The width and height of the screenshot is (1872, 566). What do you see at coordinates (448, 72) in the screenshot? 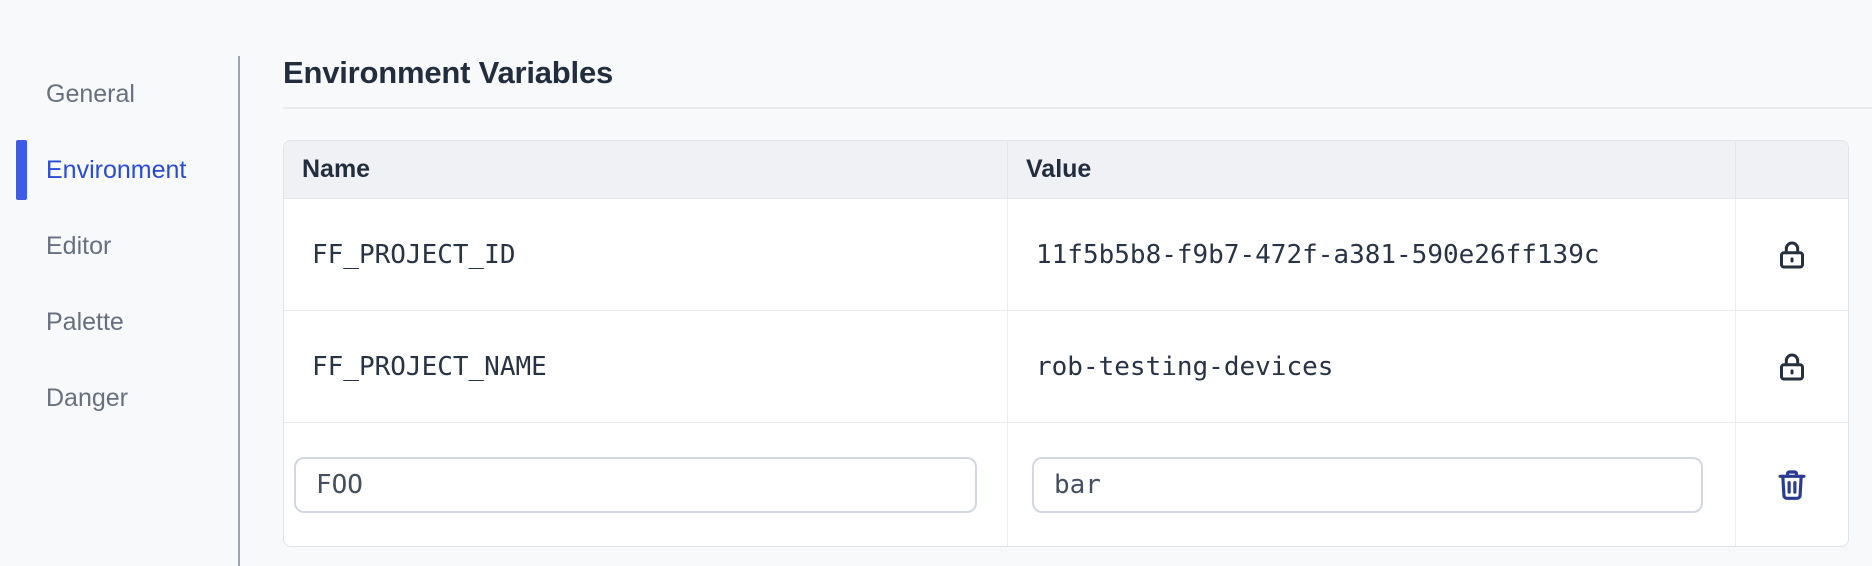
I see `page-title: Environment Variables` at bounding box center [448, 72].